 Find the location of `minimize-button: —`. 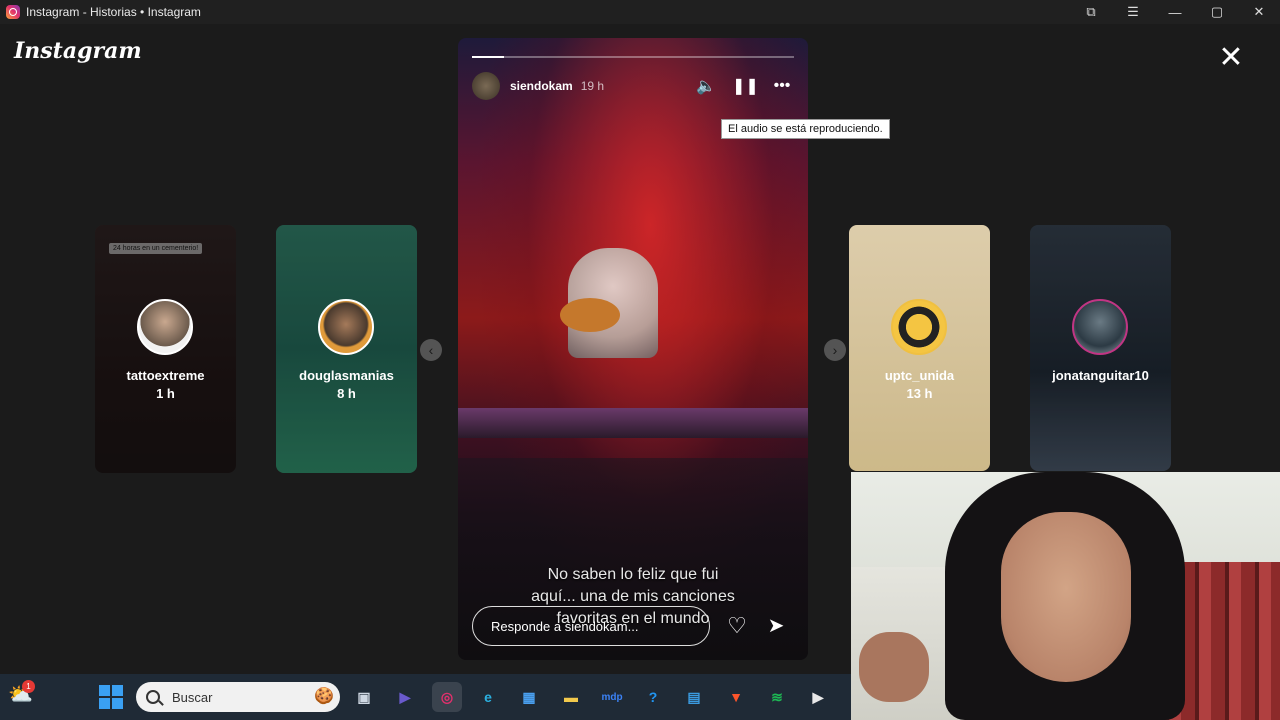

minimize-button: — is located at coordinates (1175, 12).